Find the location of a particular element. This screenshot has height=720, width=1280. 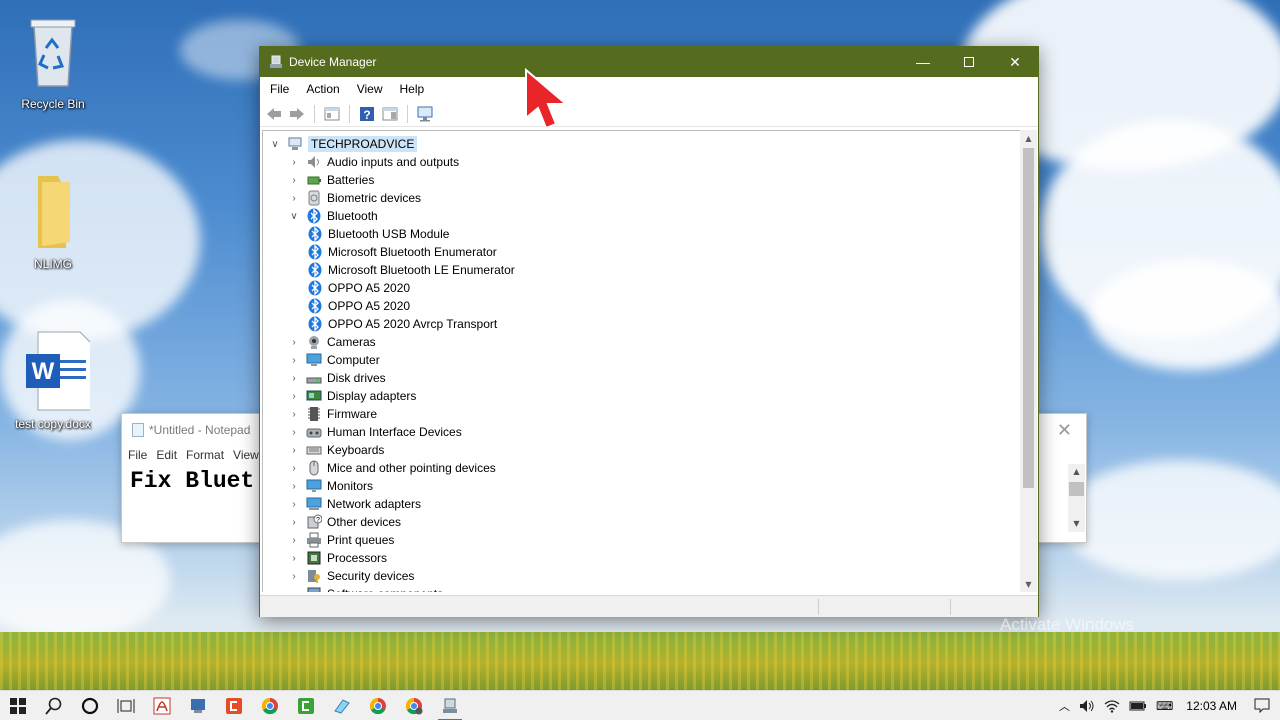

tree-device-row: OPPO A5 2020 Avrcp Transport is located at coordinates (402, 324).